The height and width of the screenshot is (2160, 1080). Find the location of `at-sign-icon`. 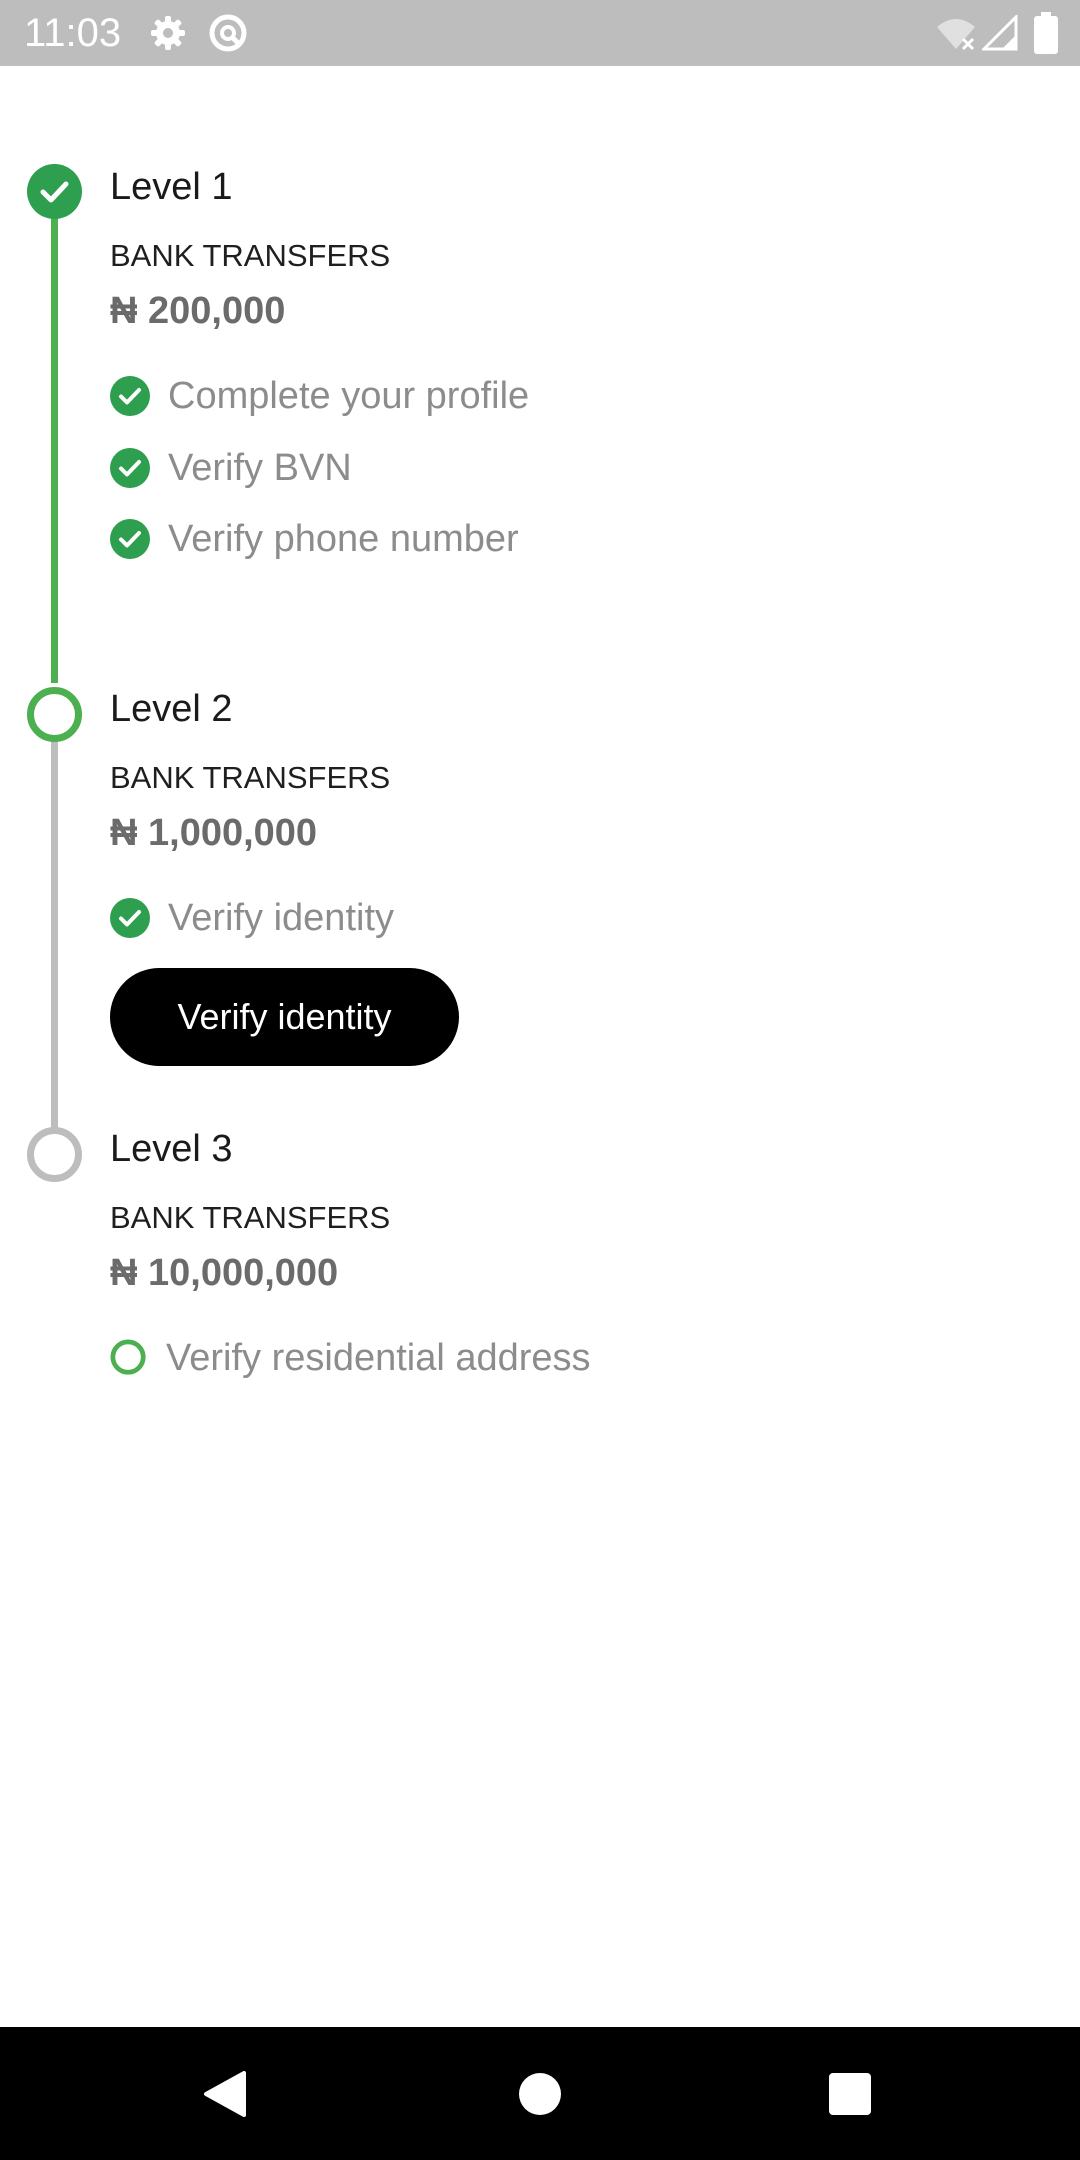

at-sign-icon is located at coordinates (228, 33).